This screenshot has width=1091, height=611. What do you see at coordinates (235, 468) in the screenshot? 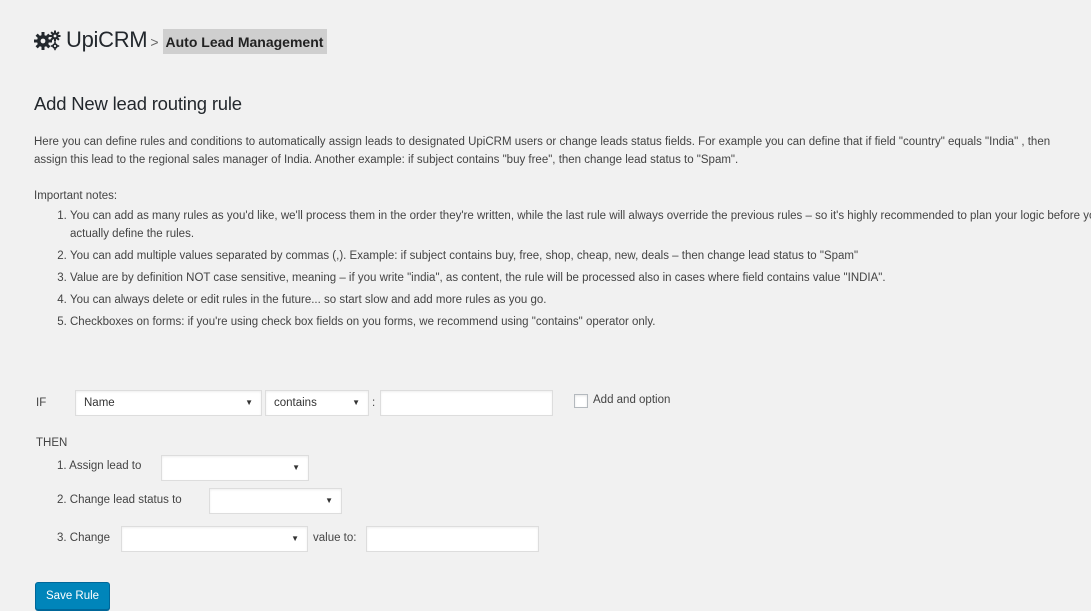
I see `assign-lead-select: ▼` at bounding box center [235, 468].